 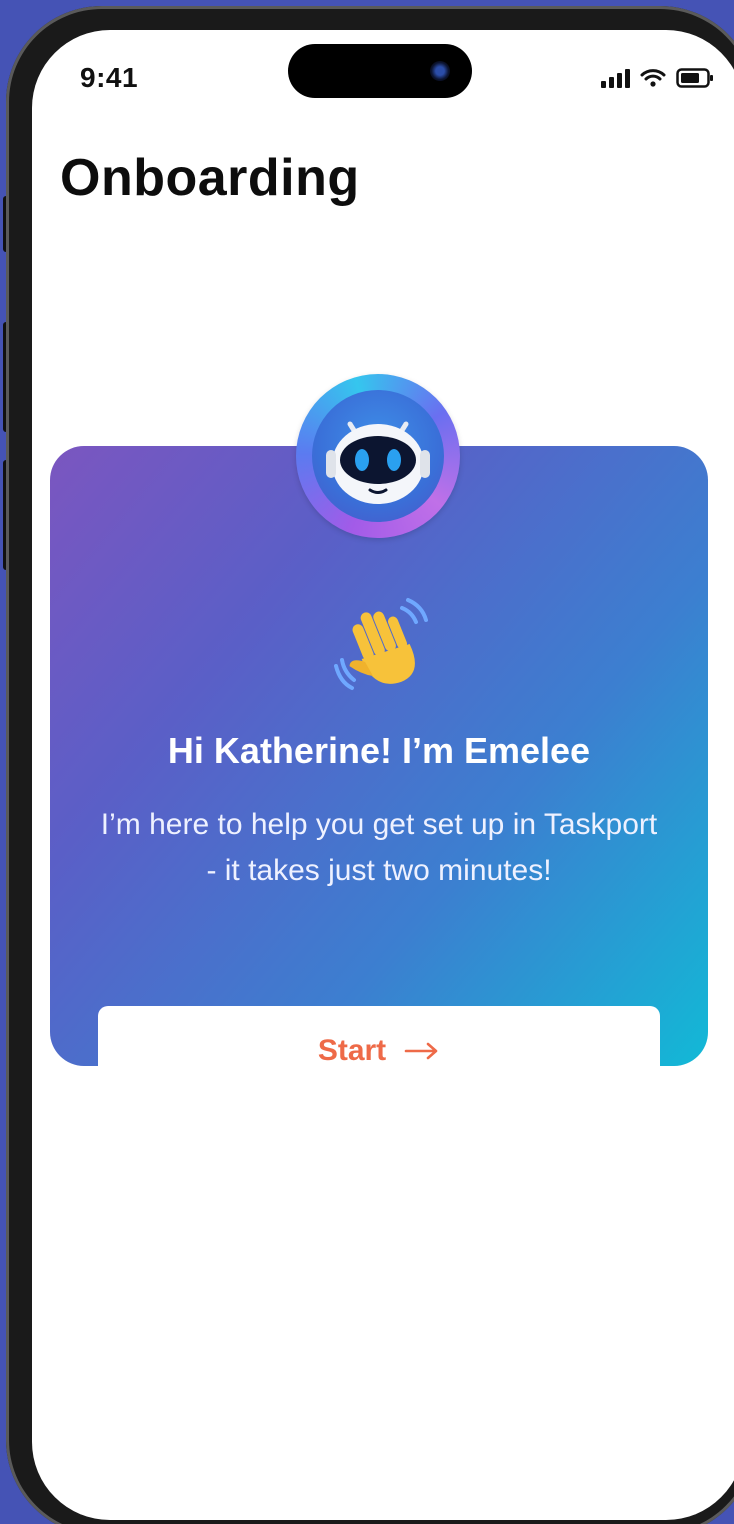 What do you see at coordinates (421, 1051) in the screenshot?
I see `arrow-right-icon` at bounding box center [421, 1051].